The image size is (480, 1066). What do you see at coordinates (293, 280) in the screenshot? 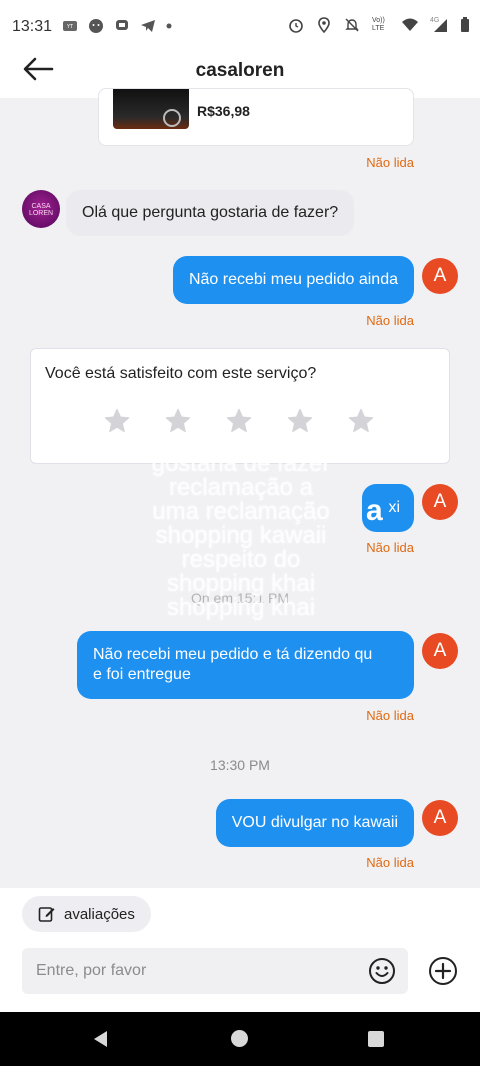
I see `message-bubble-outgoing: Não recebi meu pedido ainda` at bounding box center [293, 280].